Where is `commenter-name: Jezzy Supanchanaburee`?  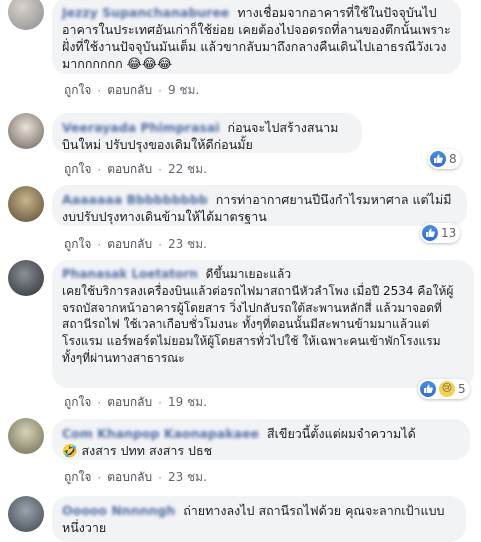
commenter-name: Jezzy Supanchanaburee is located at coordinates (145, 12).